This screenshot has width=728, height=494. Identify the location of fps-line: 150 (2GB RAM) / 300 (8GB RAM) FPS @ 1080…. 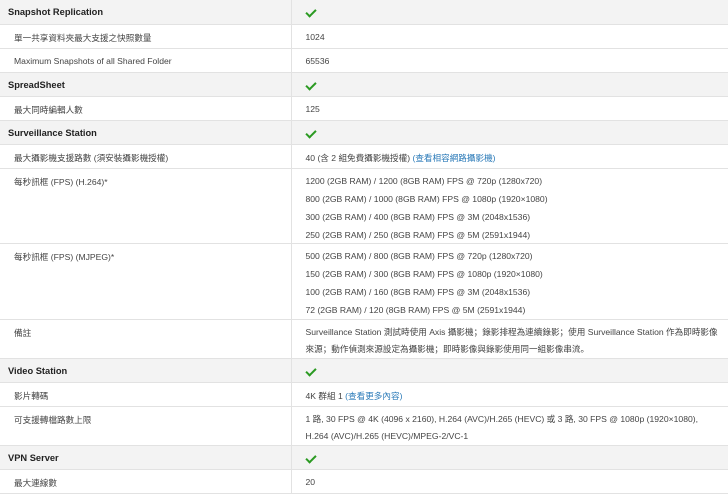
(517, 274).